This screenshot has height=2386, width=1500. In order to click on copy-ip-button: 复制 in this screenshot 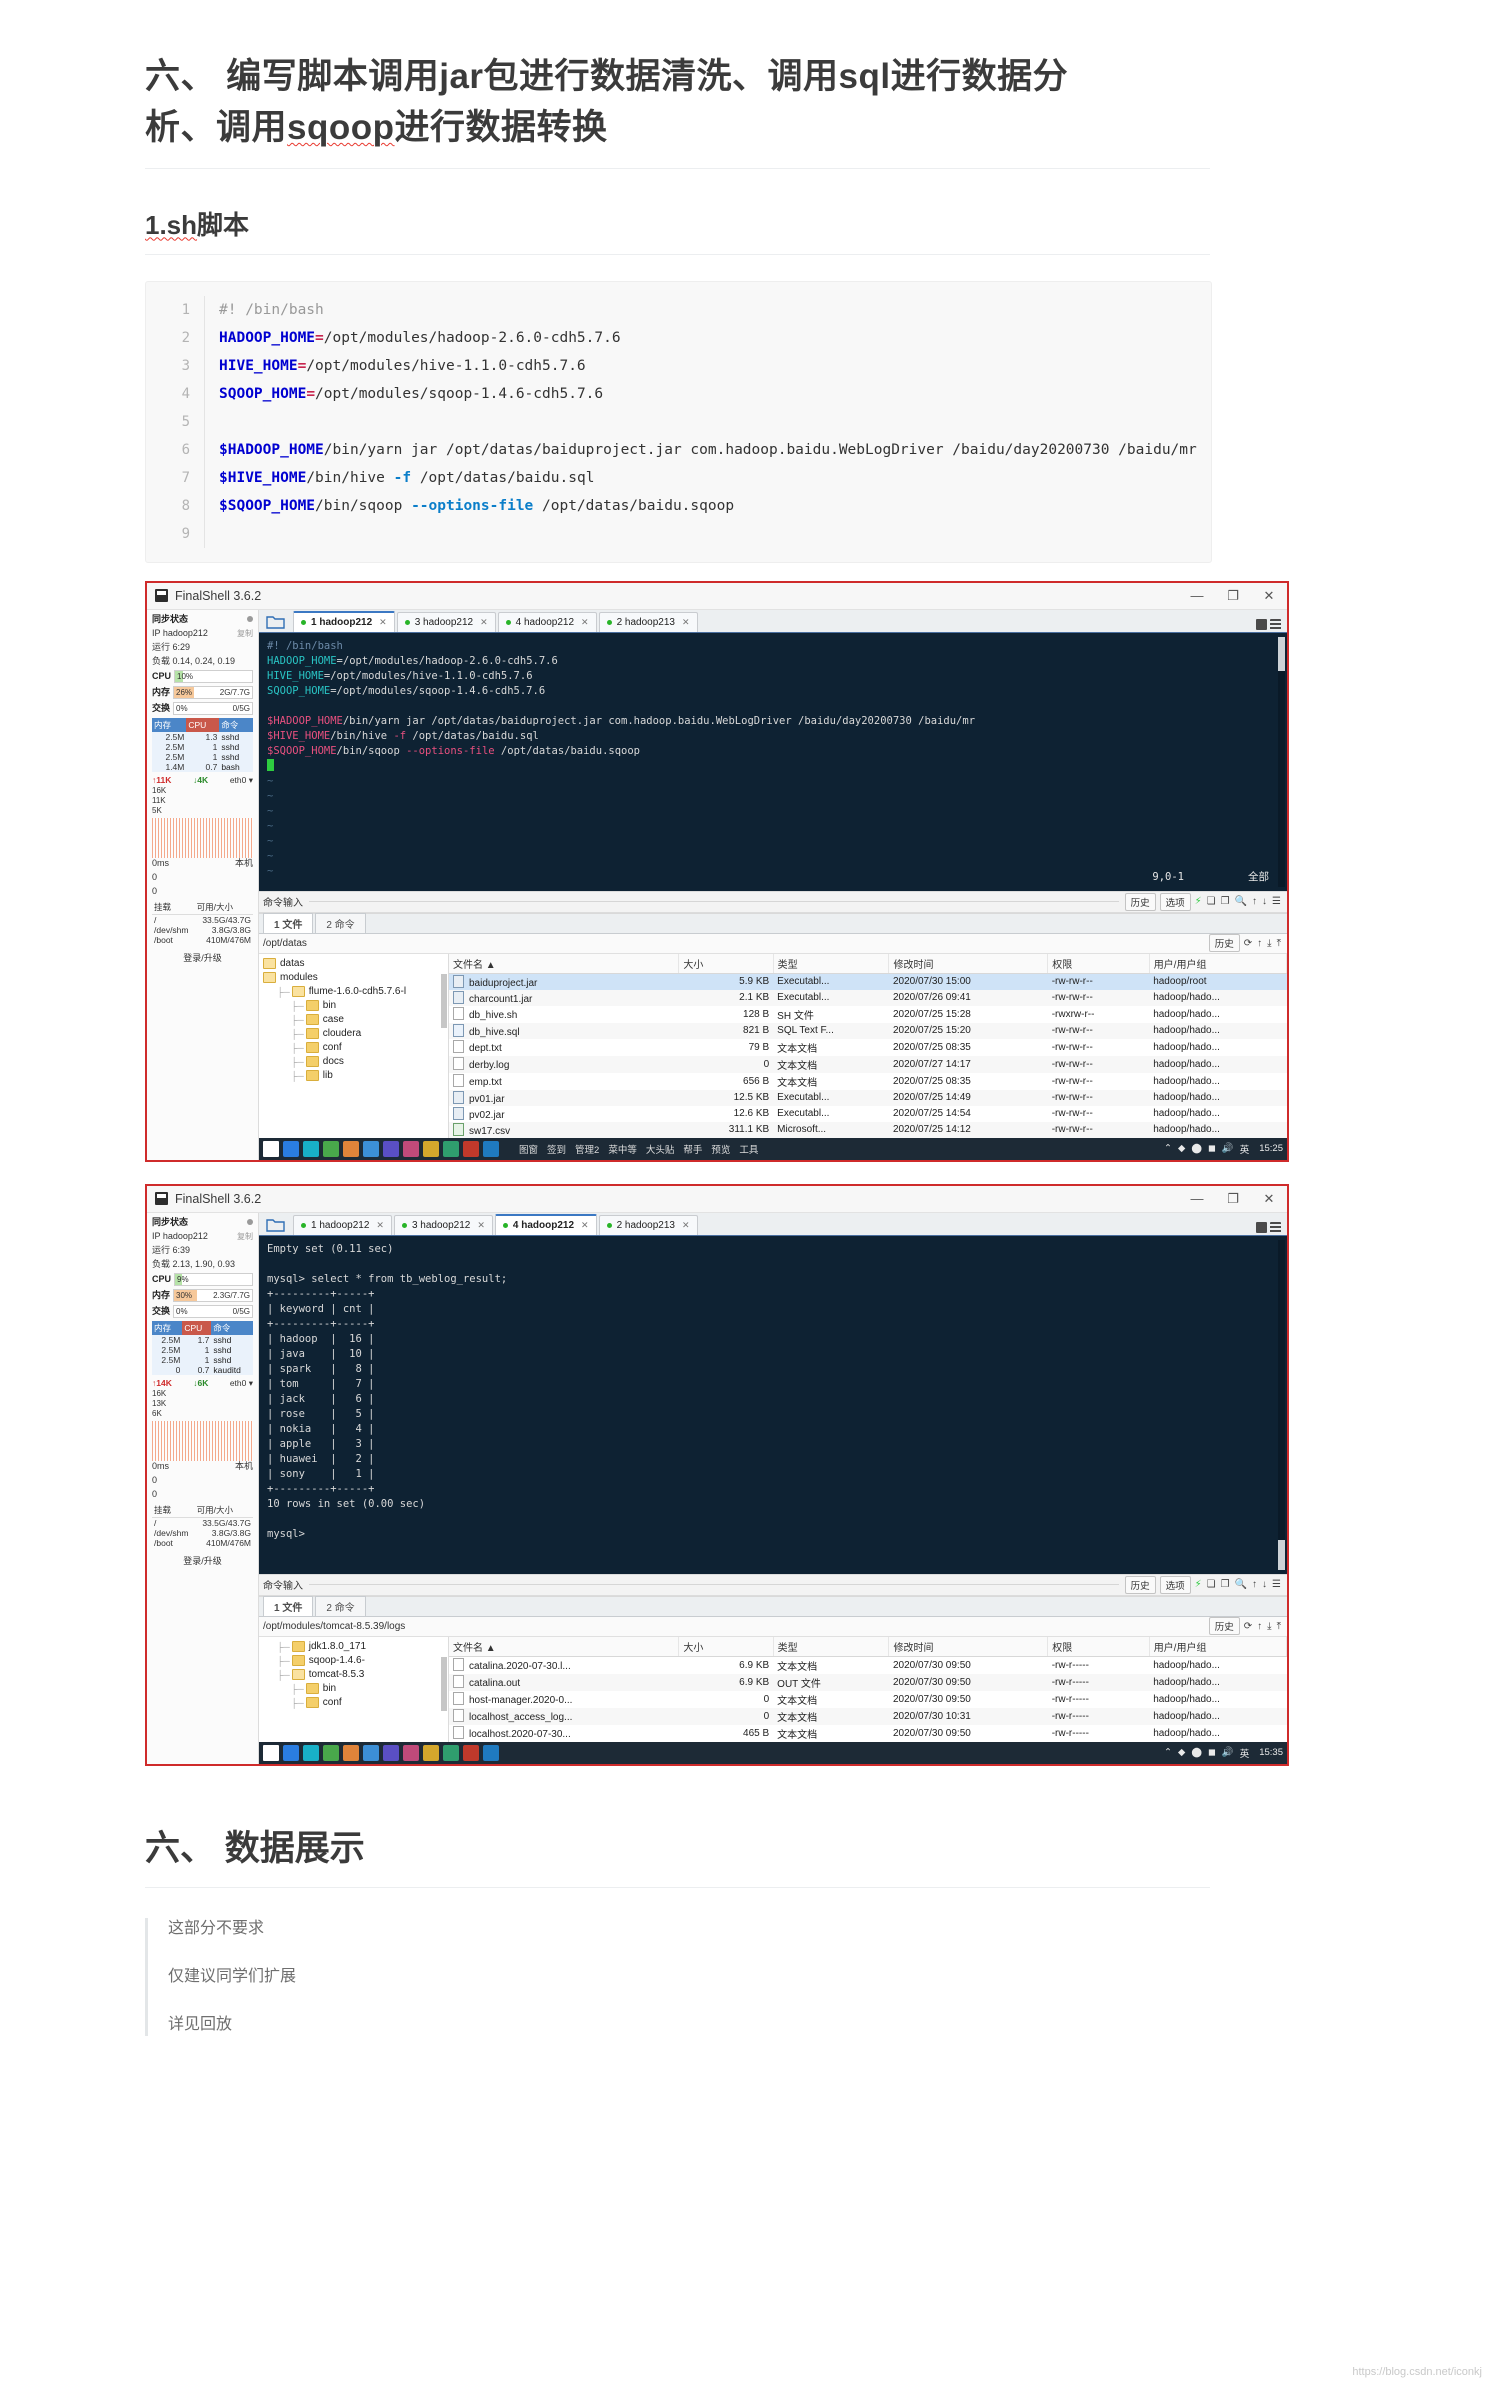, I will do `click(245, 1236)`.